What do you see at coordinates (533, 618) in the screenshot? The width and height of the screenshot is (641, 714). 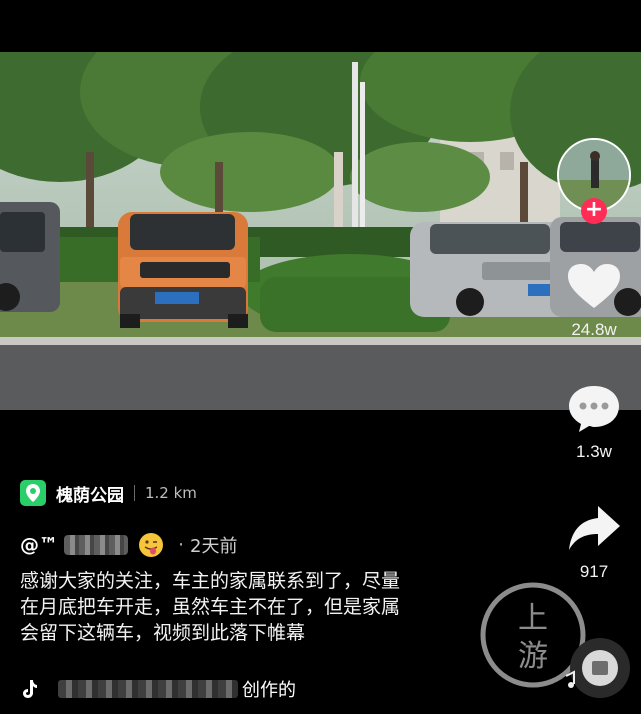 I see `watermark-char-top: 上` at bounding box center [533, 618].